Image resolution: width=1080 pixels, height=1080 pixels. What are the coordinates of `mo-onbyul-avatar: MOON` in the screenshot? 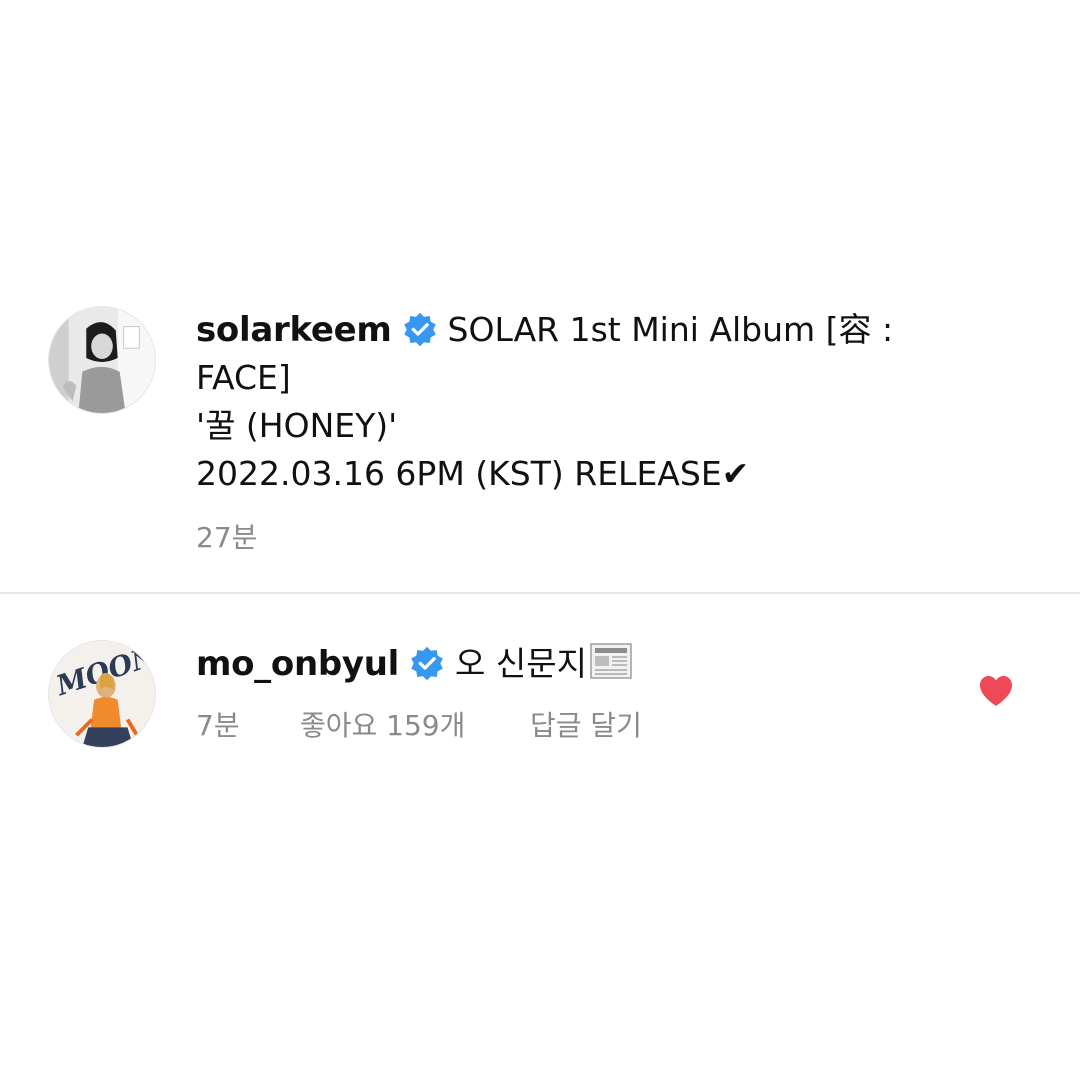 It's located at (102, 694).